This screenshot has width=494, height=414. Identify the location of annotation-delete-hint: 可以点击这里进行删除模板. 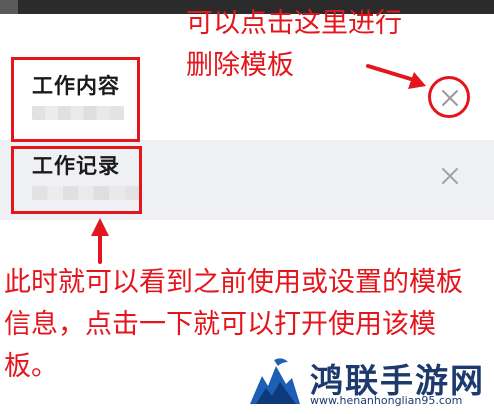
(294, 44).